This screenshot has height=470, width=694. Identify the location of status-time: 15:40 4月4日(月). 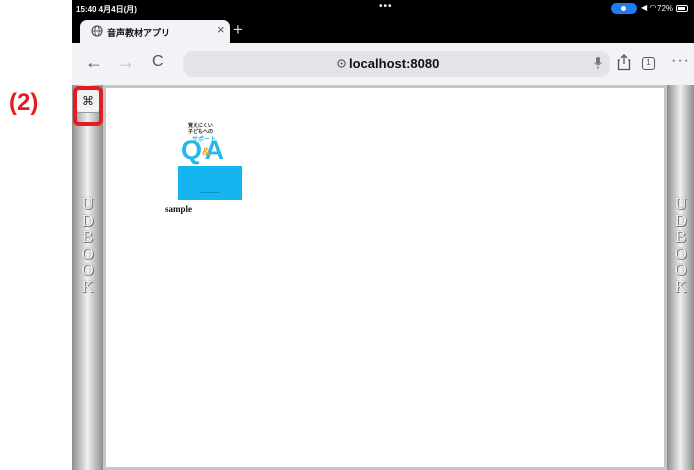
(106, 9).